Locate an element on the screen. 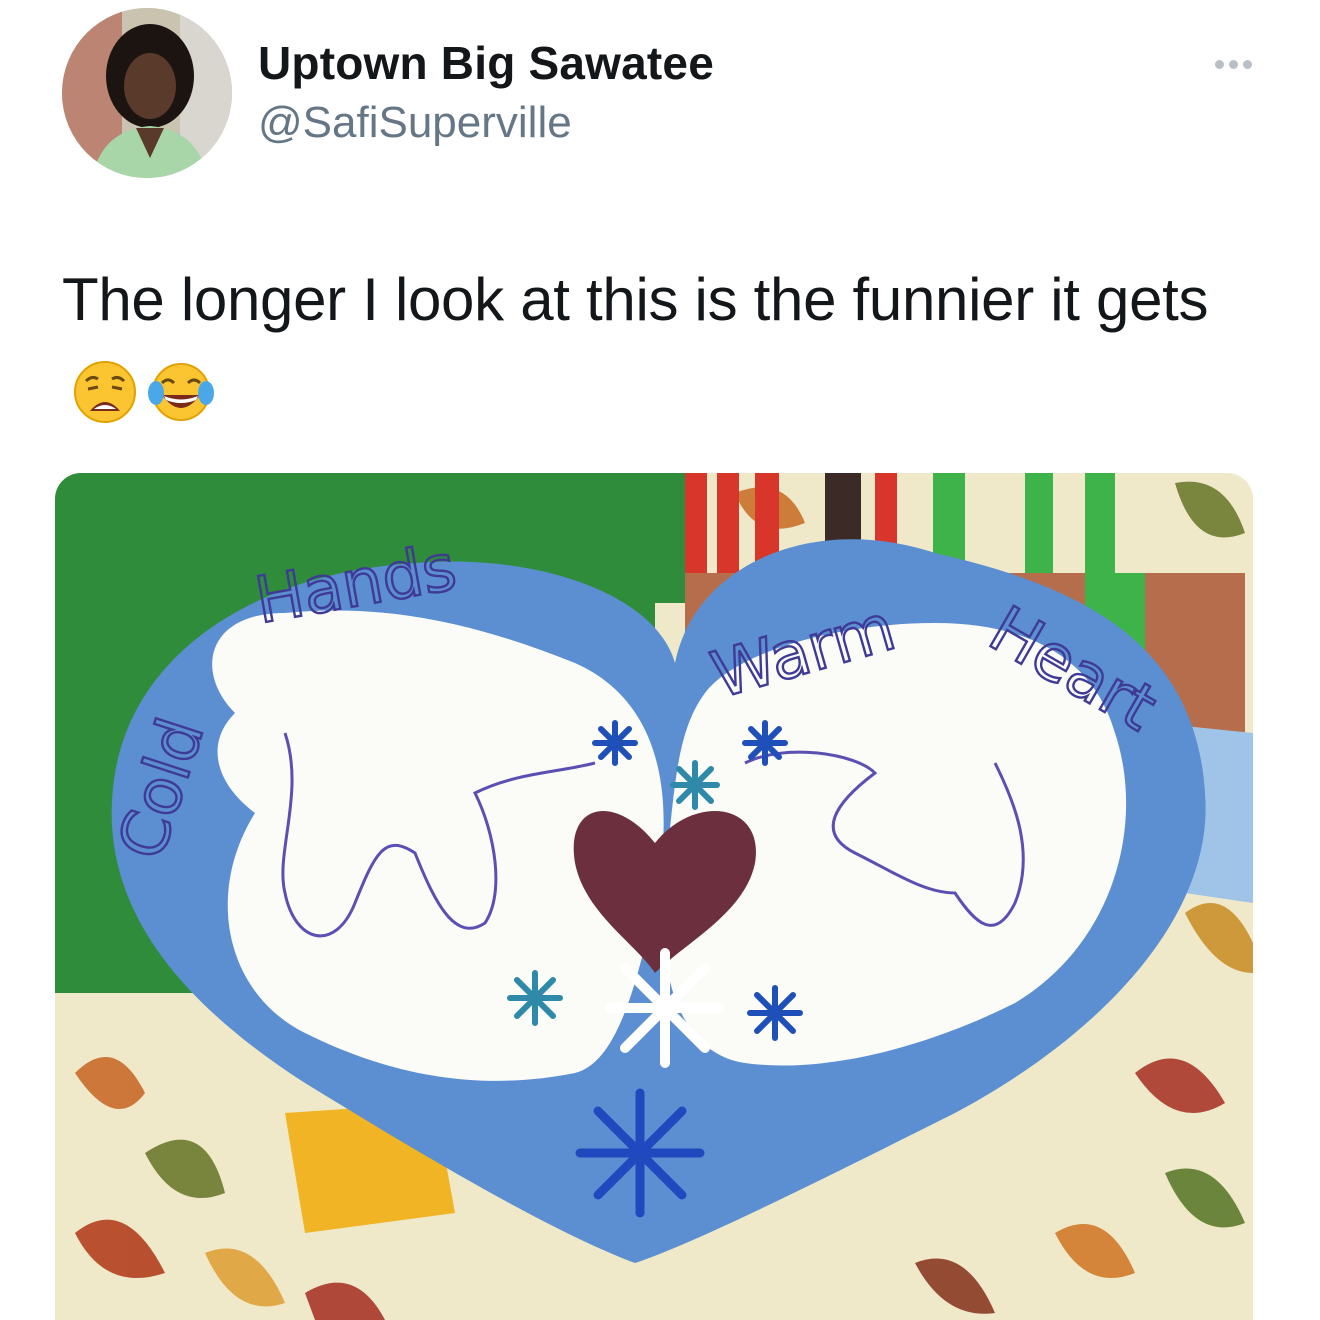 This screenshot has width=1320, height=1320. face-with-tears-of-joy-emoji-icon is located at coordinates (181, 392).